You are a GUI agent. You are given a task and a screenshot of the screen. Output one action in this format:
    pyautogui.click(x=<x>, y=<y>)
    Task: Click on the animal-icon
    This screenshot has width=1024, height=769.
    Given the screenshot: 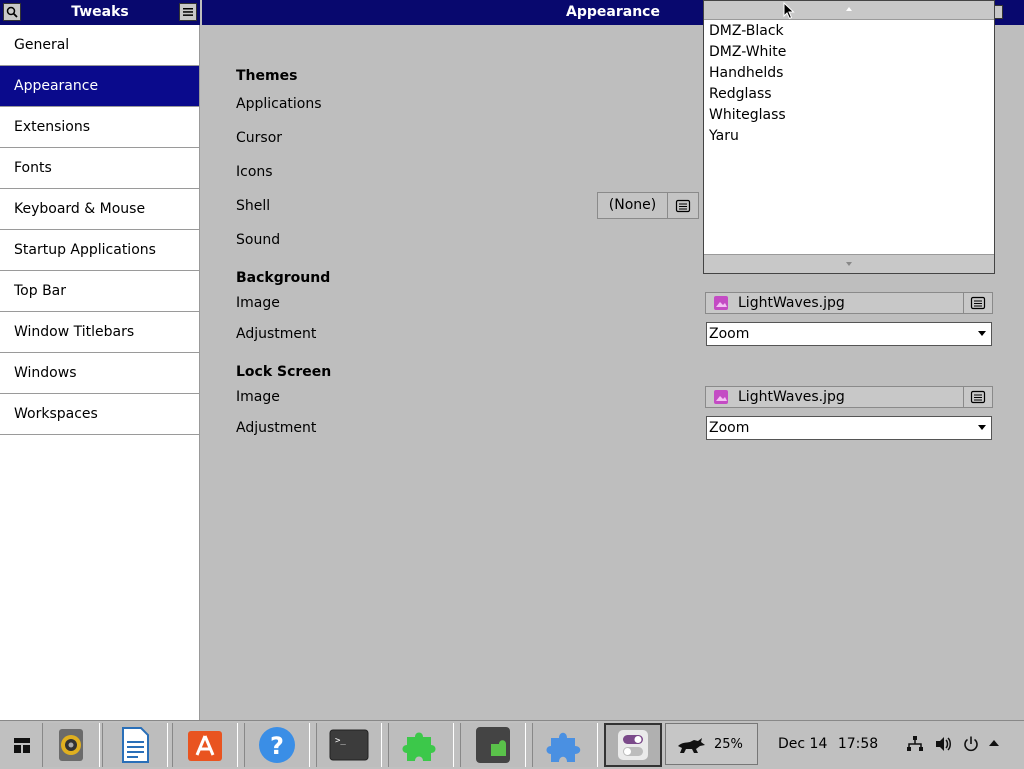 What is the action you would take?
    pyautogui.click(x=691, y=745)
    